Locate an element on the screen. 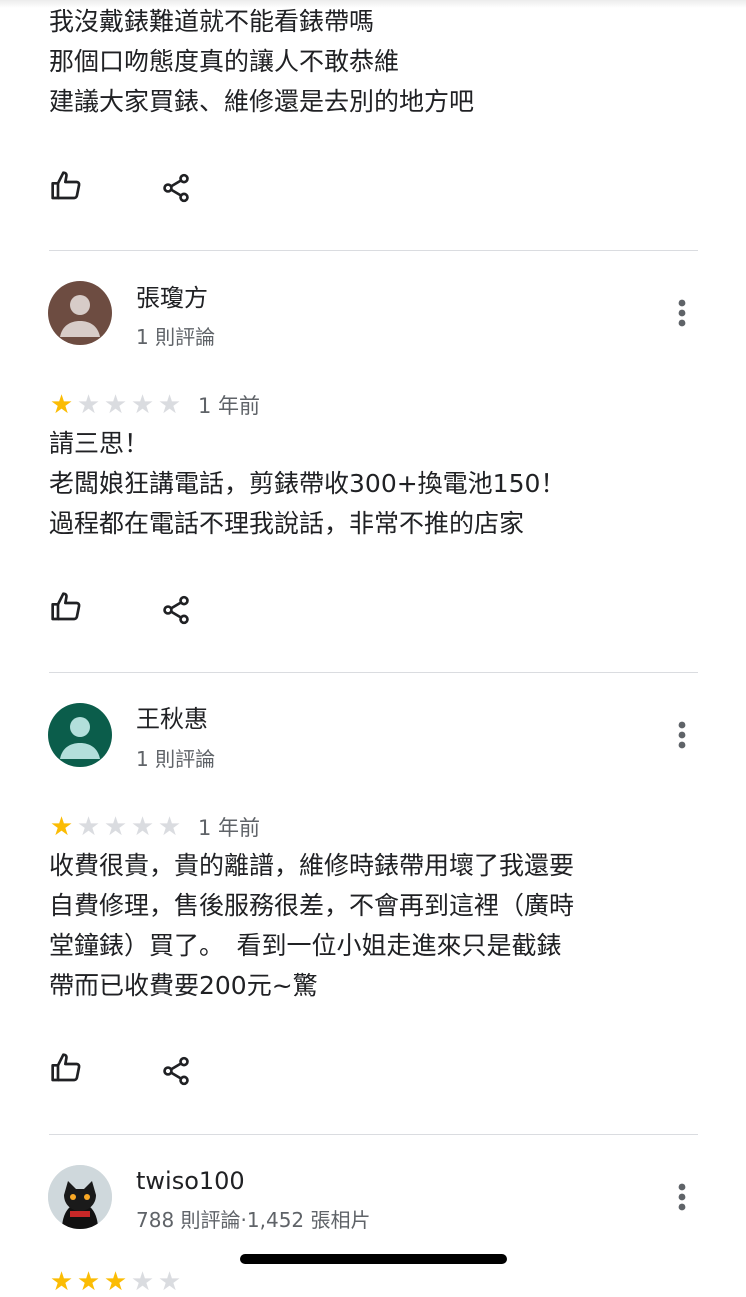 This screenshot has height=1297, width=746. review-text-line: 過程都在電話不理我說話，非常不推的店家 is located at coordinates (287, 523).